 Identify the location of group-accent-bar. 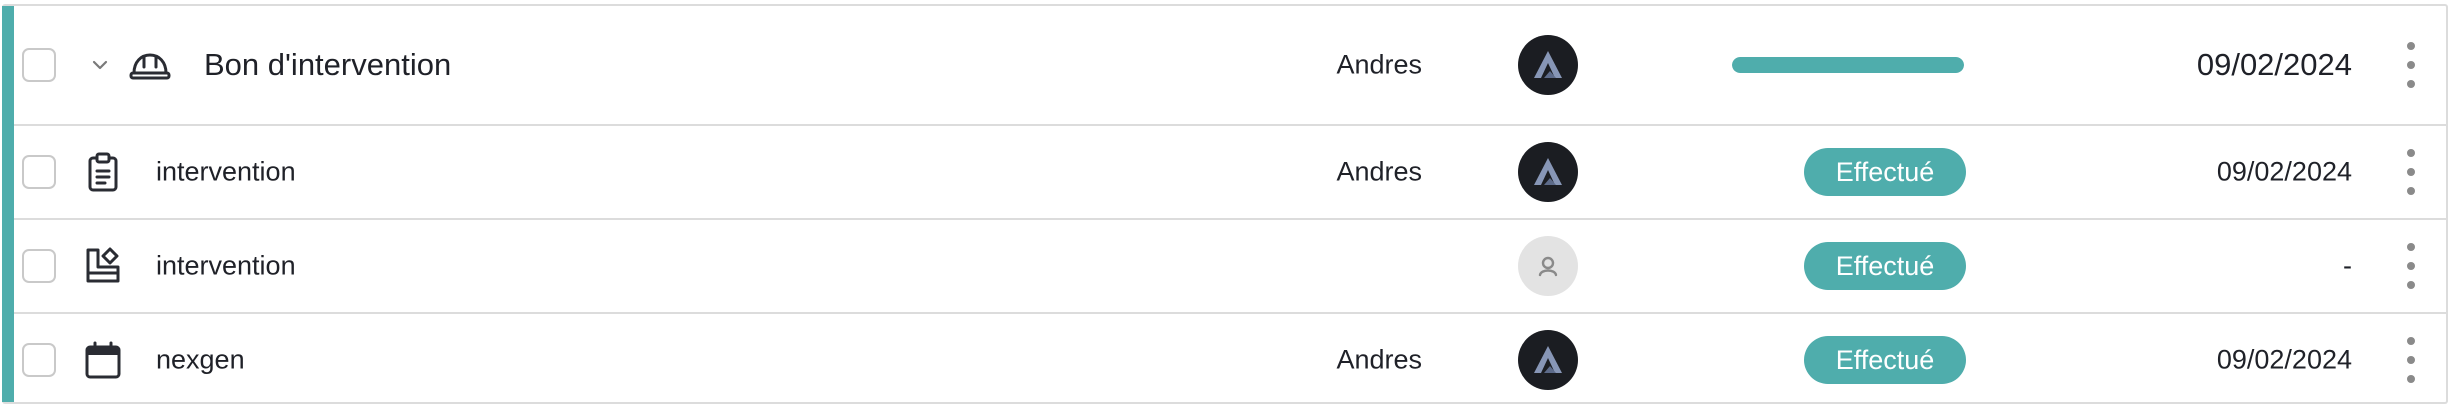
(8, 204).